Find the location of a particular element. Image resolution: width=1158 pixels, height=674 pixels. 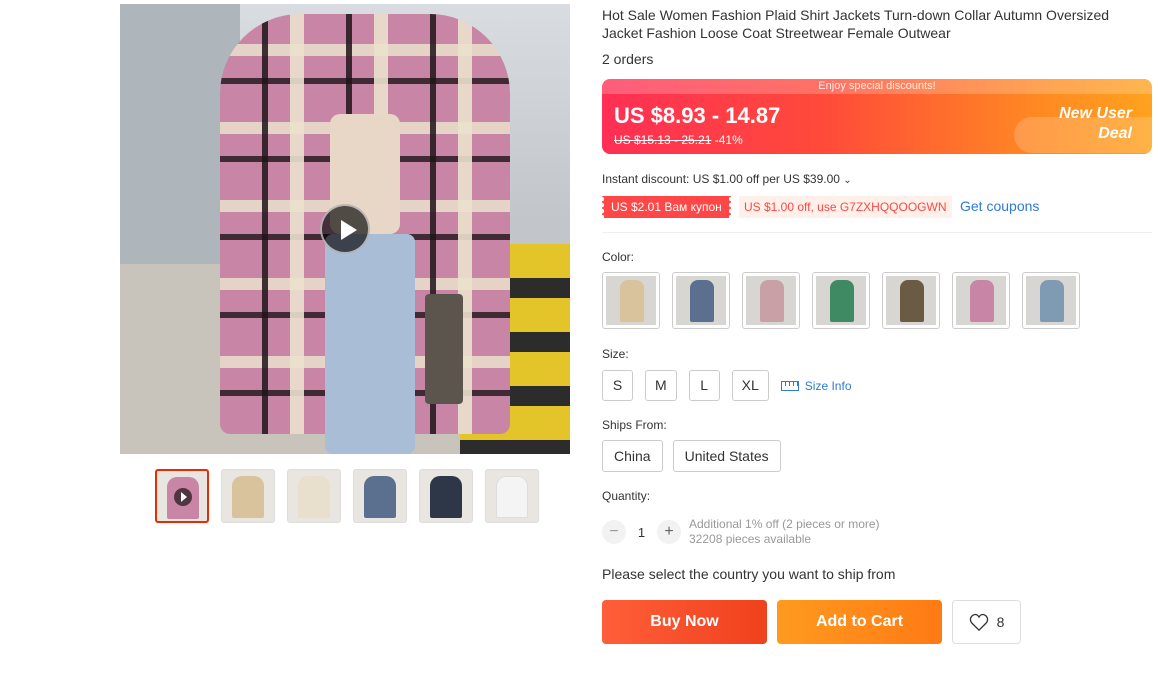

size-option-xl: XL is located at coordinates (750, 385).